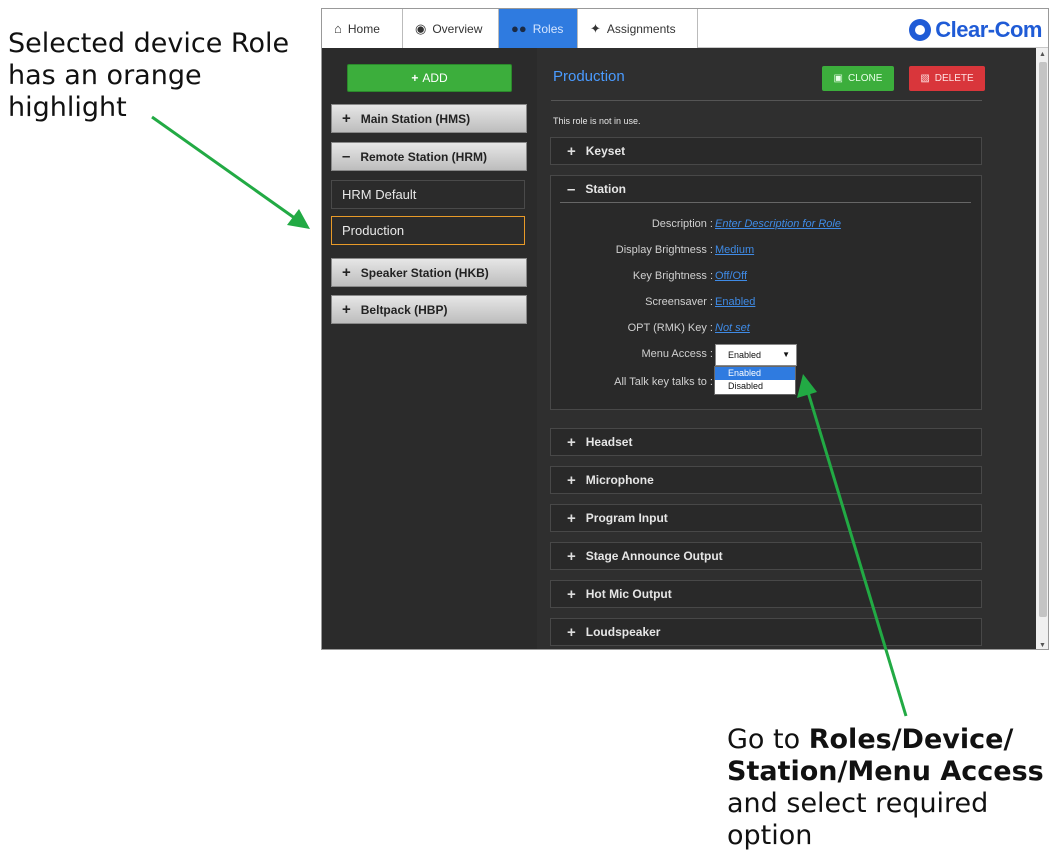 Image resolution: width=1057 pixels, height=850 pixels. I want to click on role-usage-note: This role is not in use., so click(597, 121).